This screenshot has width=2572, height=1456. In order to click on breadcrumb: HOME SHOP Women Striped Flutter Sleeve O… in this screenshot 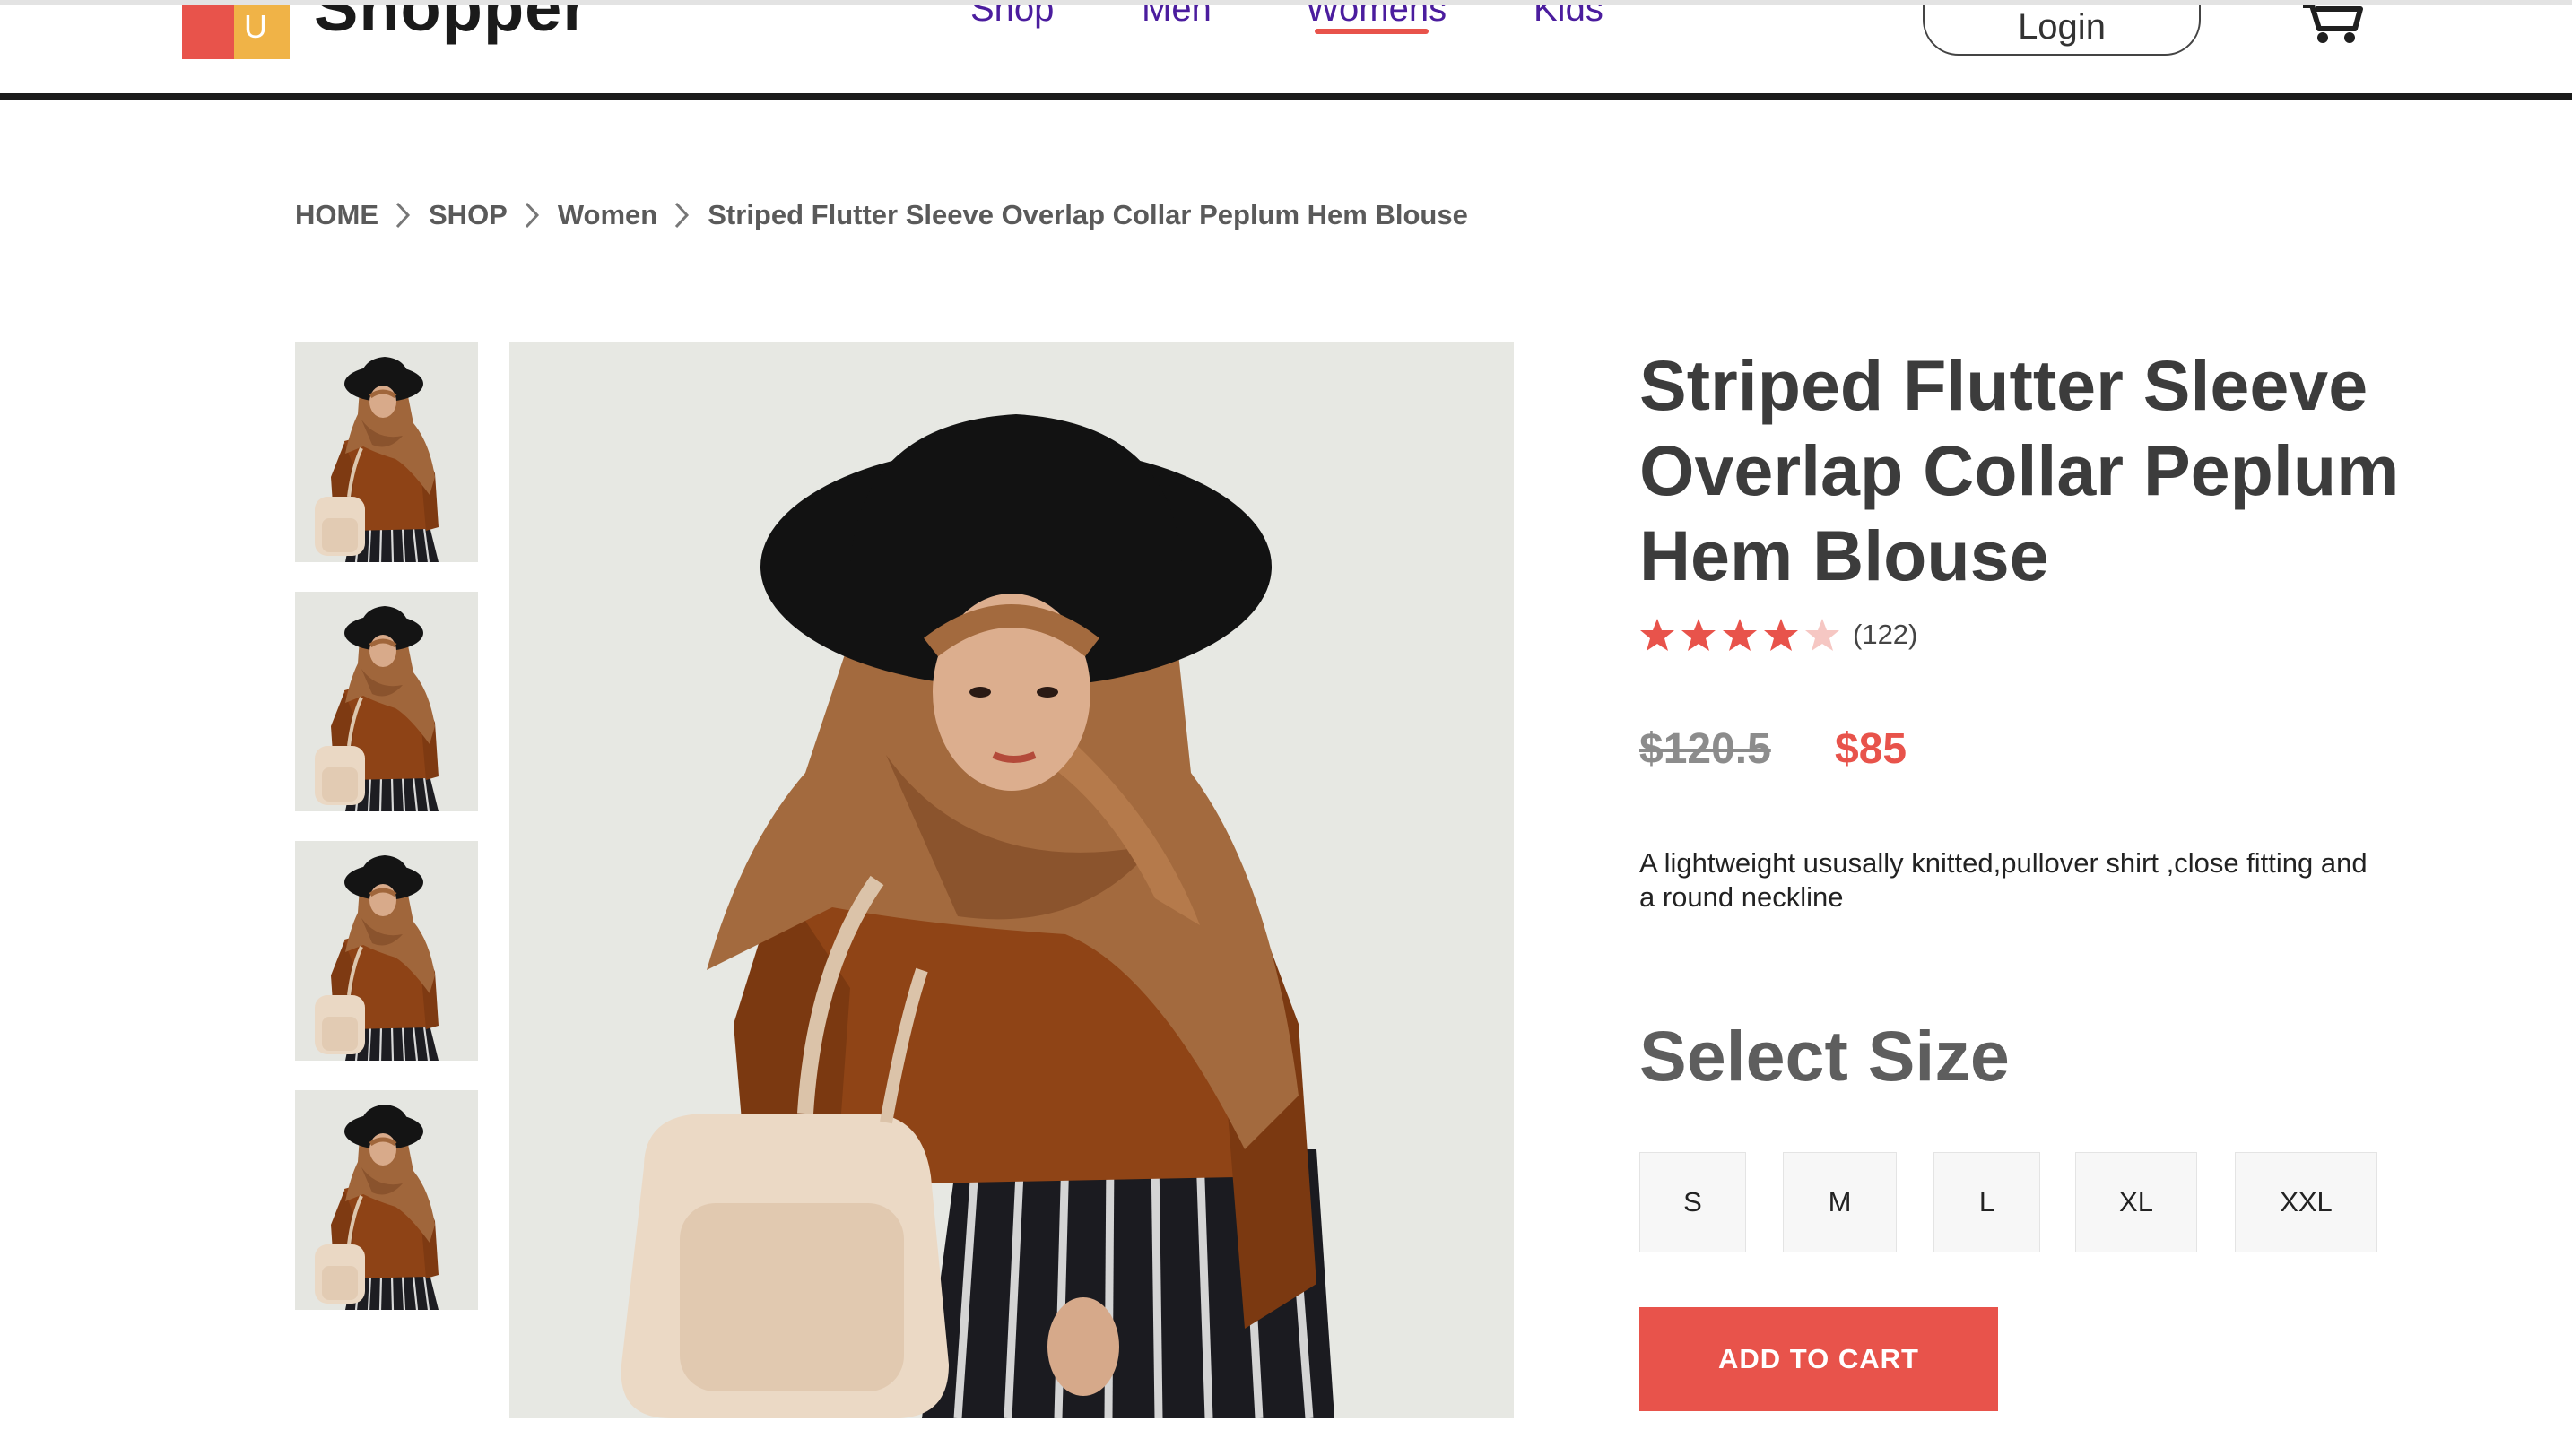, I will do `click(881, 215)`.